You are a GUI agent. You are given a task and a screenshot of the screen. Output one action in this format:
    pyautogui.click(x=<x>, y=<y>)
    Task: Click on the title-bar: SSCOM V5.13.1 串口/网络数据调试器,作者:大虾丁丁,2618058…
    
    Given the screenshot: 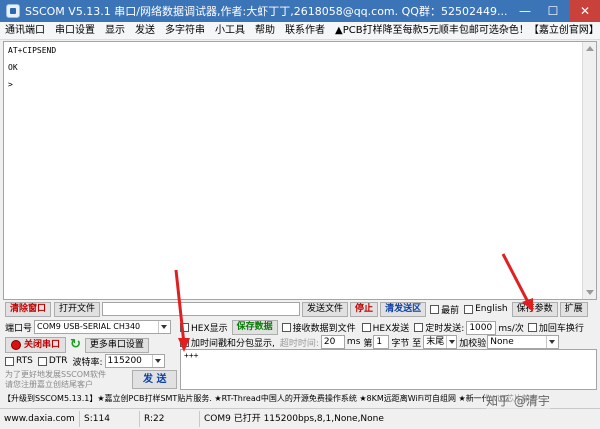 What is the action you would take?
    pyautogui.click(x=300, y=11)
    